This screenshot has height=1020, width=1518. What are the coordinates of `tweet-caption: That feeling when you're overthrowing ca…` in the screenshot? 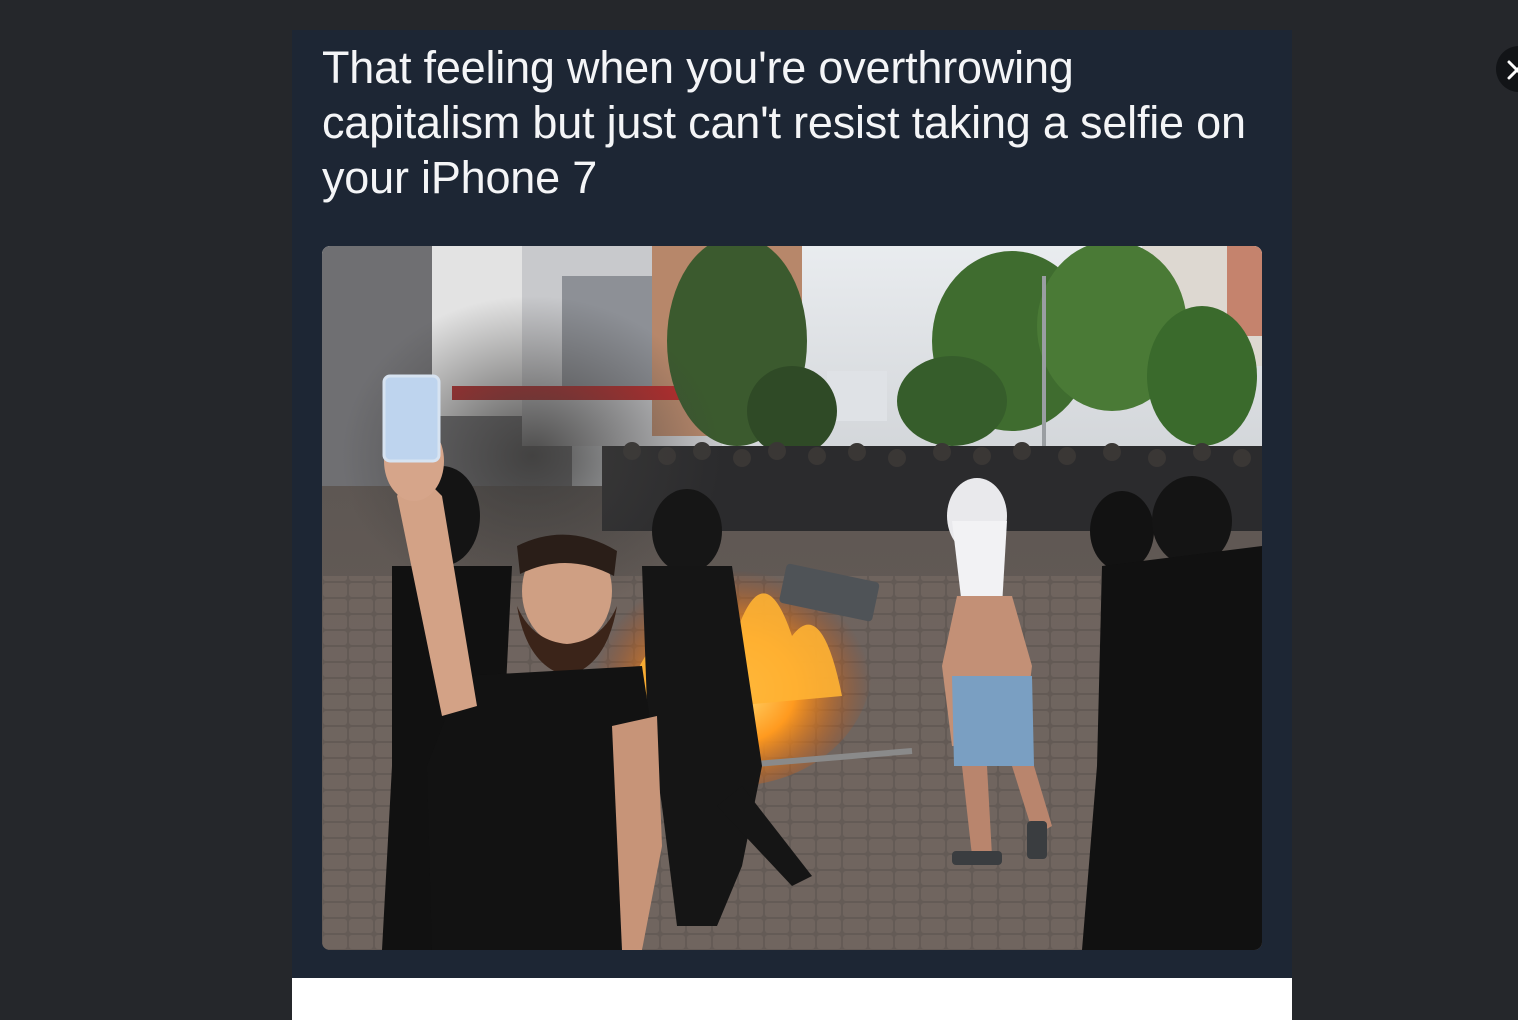 It's located at (784, 122).